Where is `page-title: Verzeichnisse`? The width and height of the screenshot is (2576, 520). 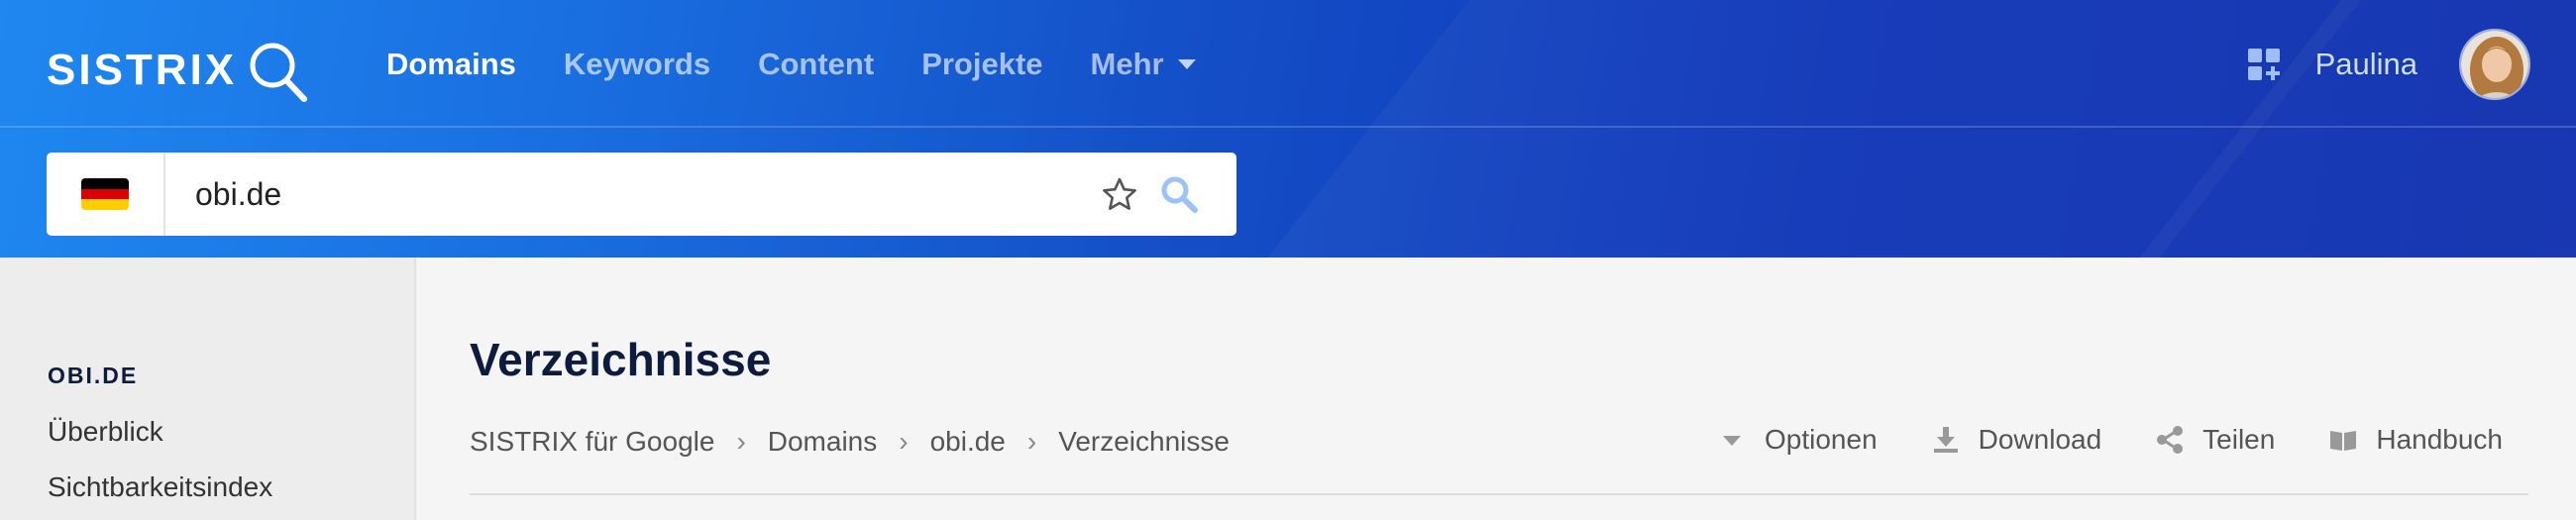
page-title: Verzeichnisse is located at coordinates (621, 359).